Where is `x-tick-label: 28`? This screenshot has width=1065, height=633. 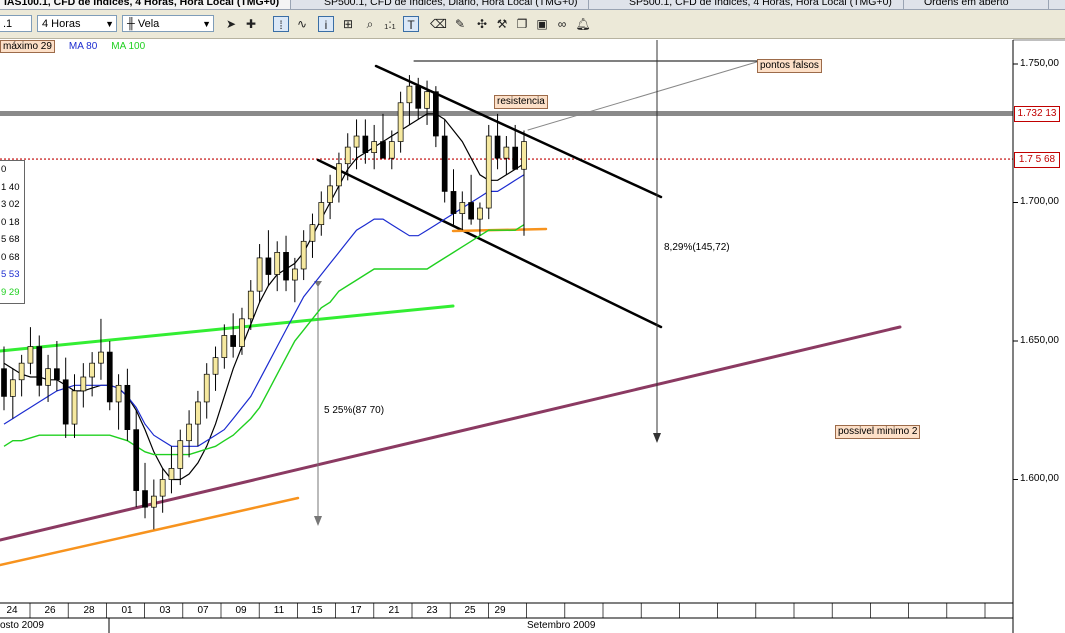 x-tick-label: 28 is located at coordinates (89, 610).